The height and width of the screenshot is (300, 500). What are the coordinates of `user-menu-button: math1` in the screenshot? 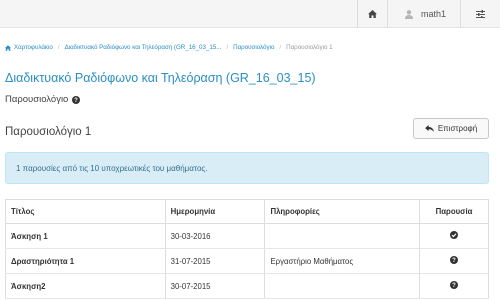 It's located at (423, 14).